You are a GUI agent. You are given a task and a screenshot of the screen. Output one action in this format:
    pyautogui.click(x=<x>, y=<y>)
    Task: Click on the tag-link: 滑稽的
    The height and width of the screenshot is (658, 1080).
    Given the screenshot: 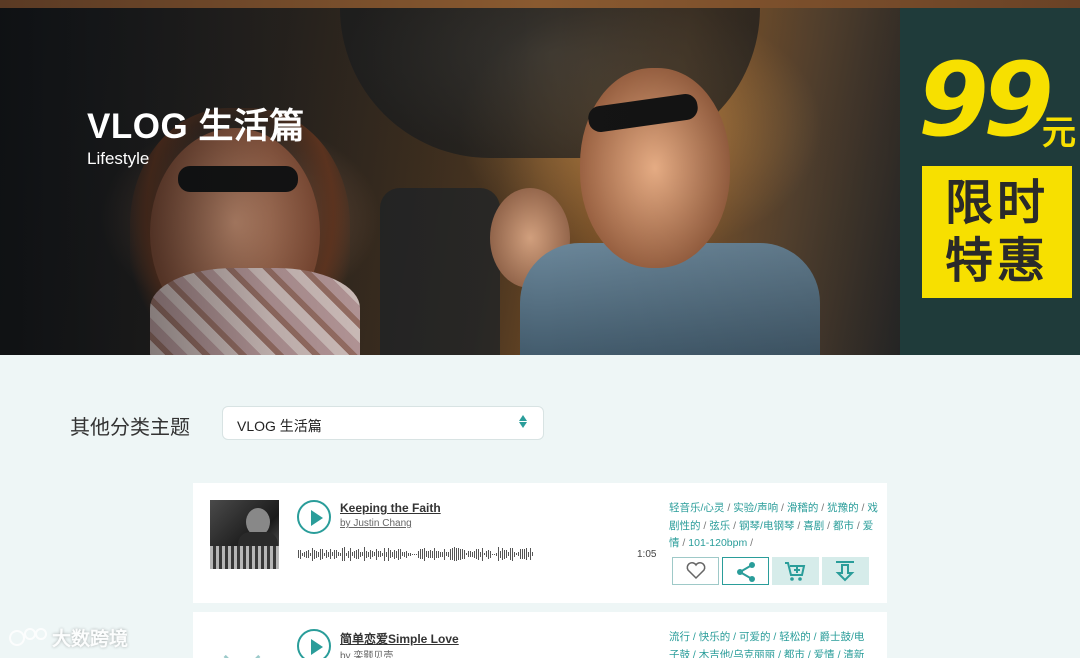 What is the action you would take?
    pyautogui.click(x=803, y=508)
    